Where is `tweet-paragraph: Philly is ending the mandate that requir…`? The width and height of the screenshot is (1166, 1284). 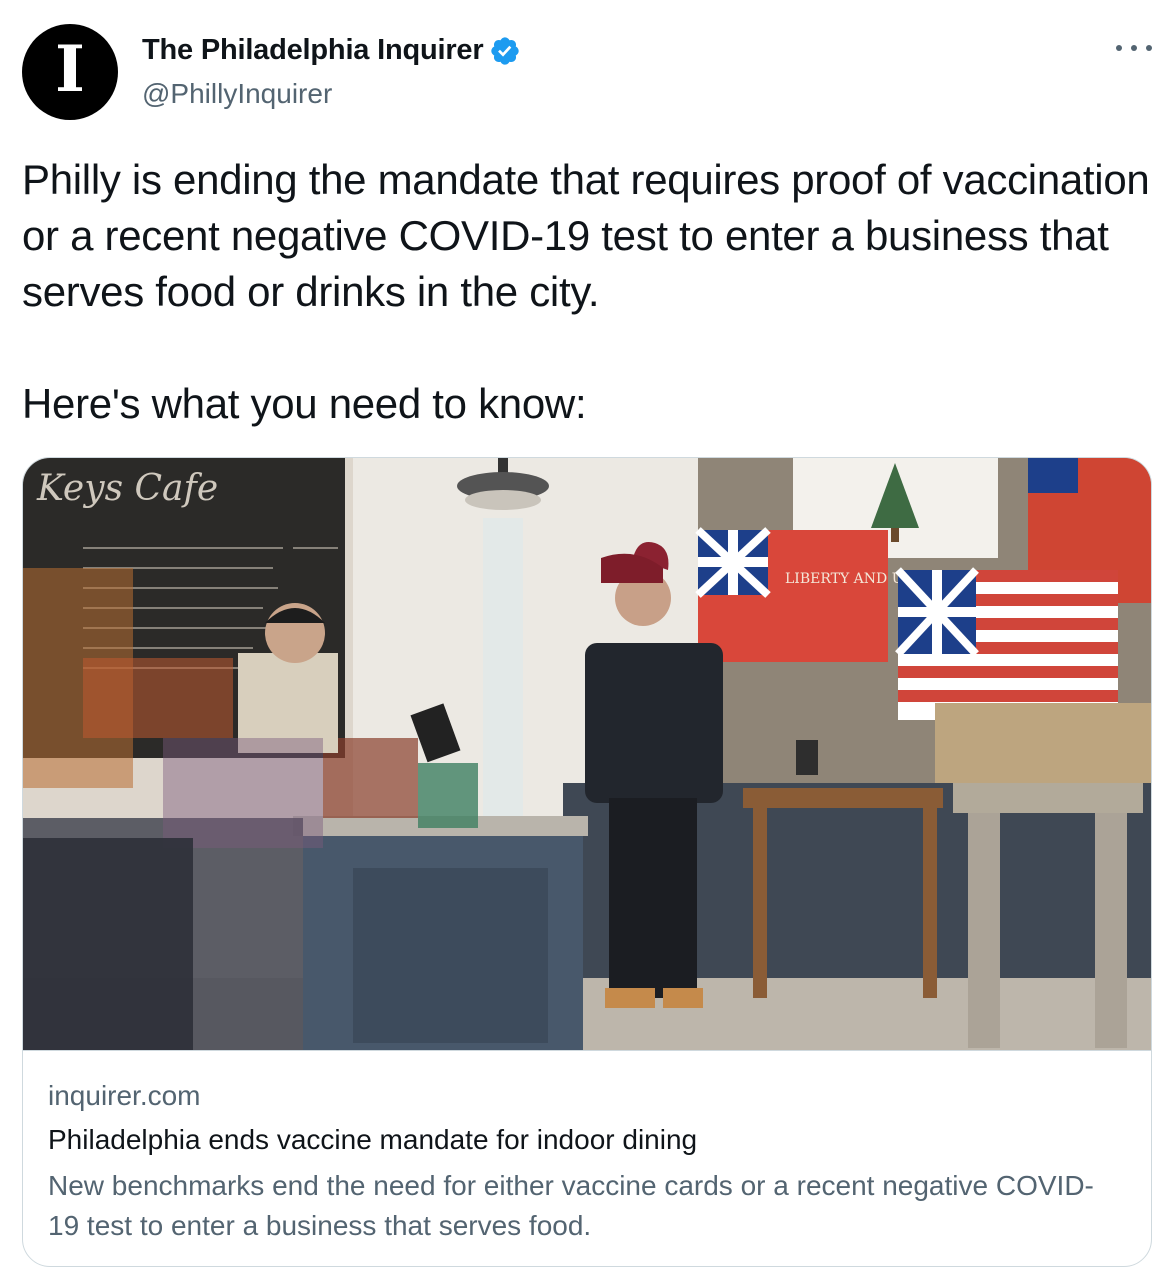 tweet-paragraph: Philly is ending the mandate that requir… is located at coordinates (586, 235).